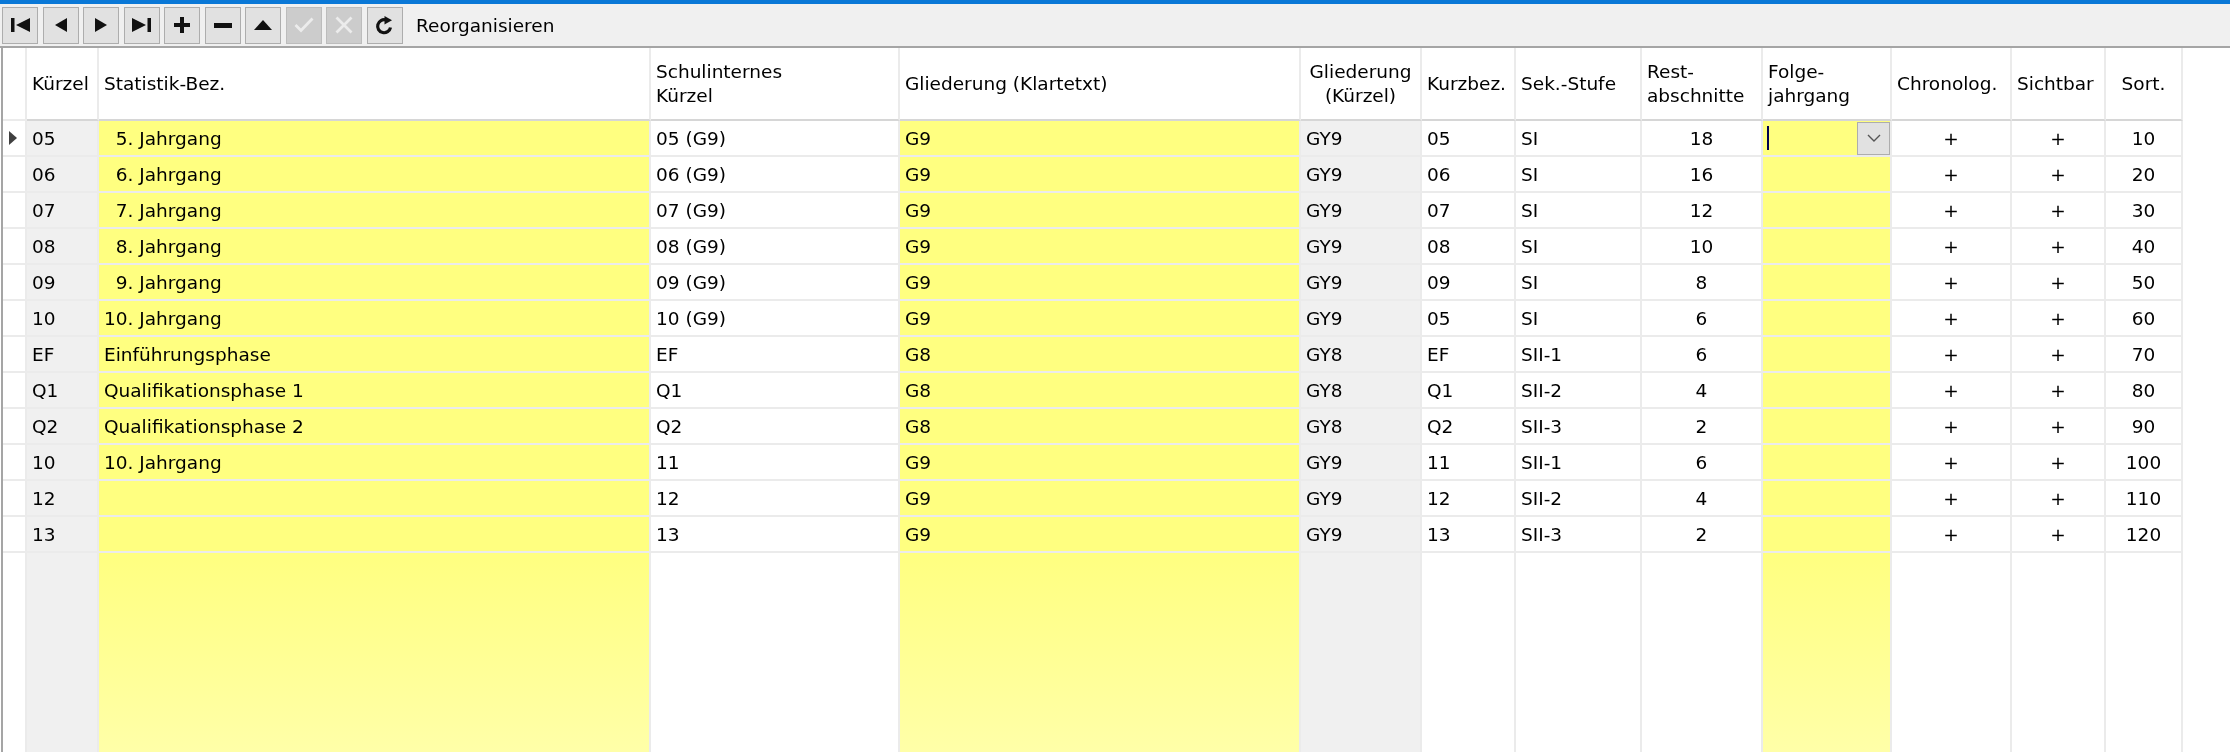 The width and height of the screenshot is (2230, 752). I want to click on table-cell: 10. Jahrgang, so click(375, 463).